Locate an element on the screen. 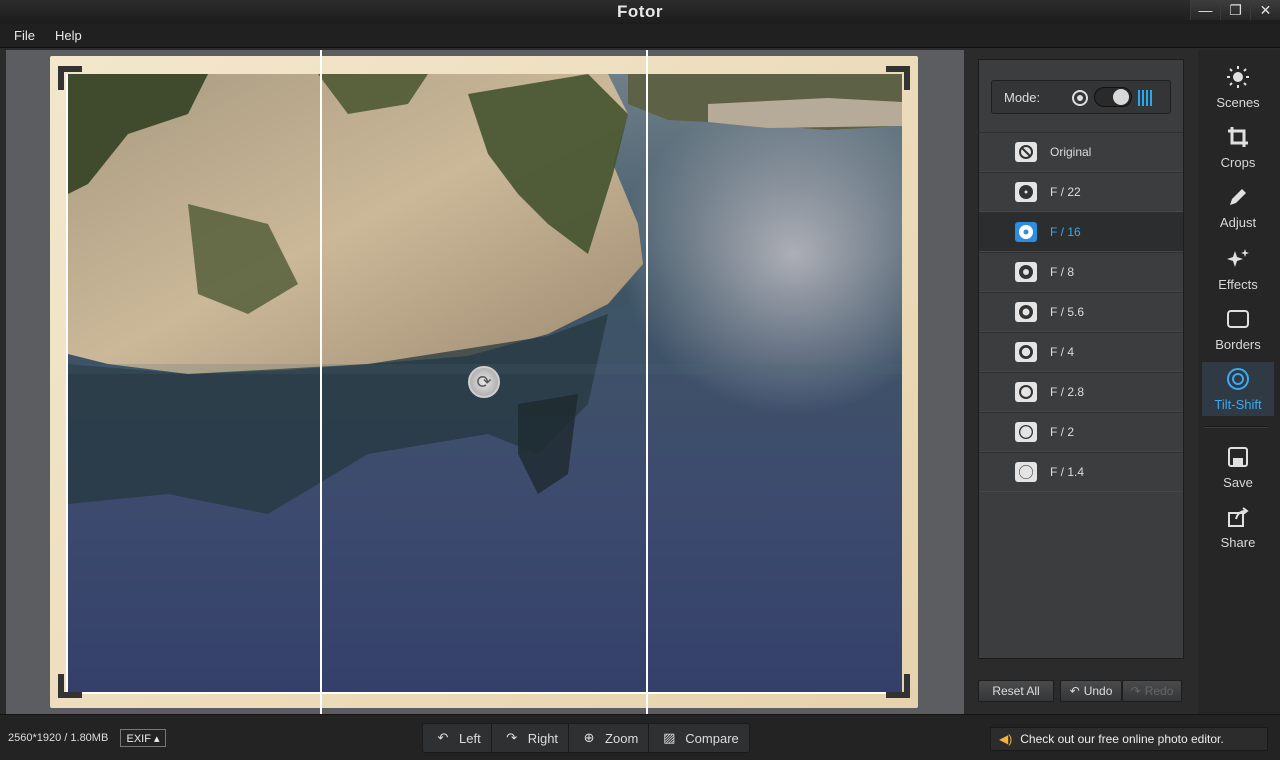 The height and width of the screenshot is (760, 1280). aperture-item-f2-8: F / 2.8 is located at coordinates (1081, 392).